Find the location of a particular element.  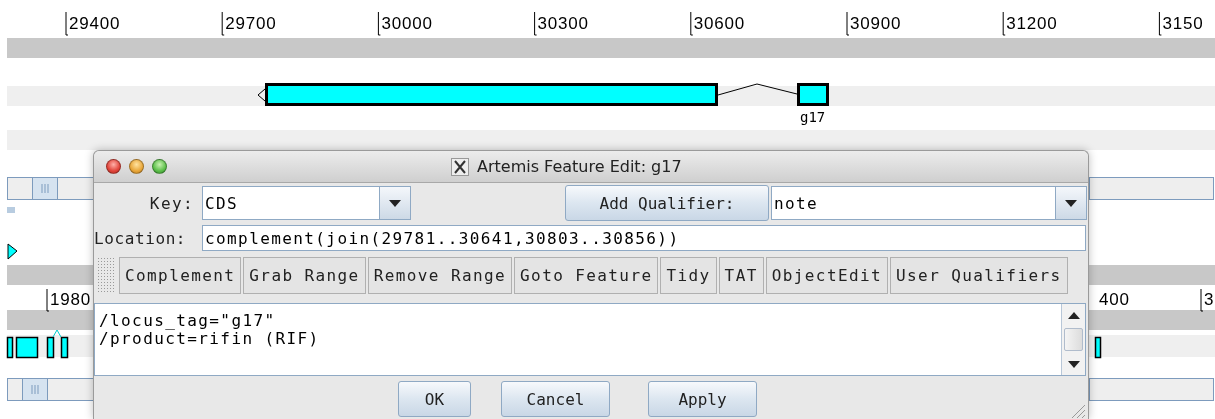

ruler-label: 30300 is located at coordinates (563, 24).